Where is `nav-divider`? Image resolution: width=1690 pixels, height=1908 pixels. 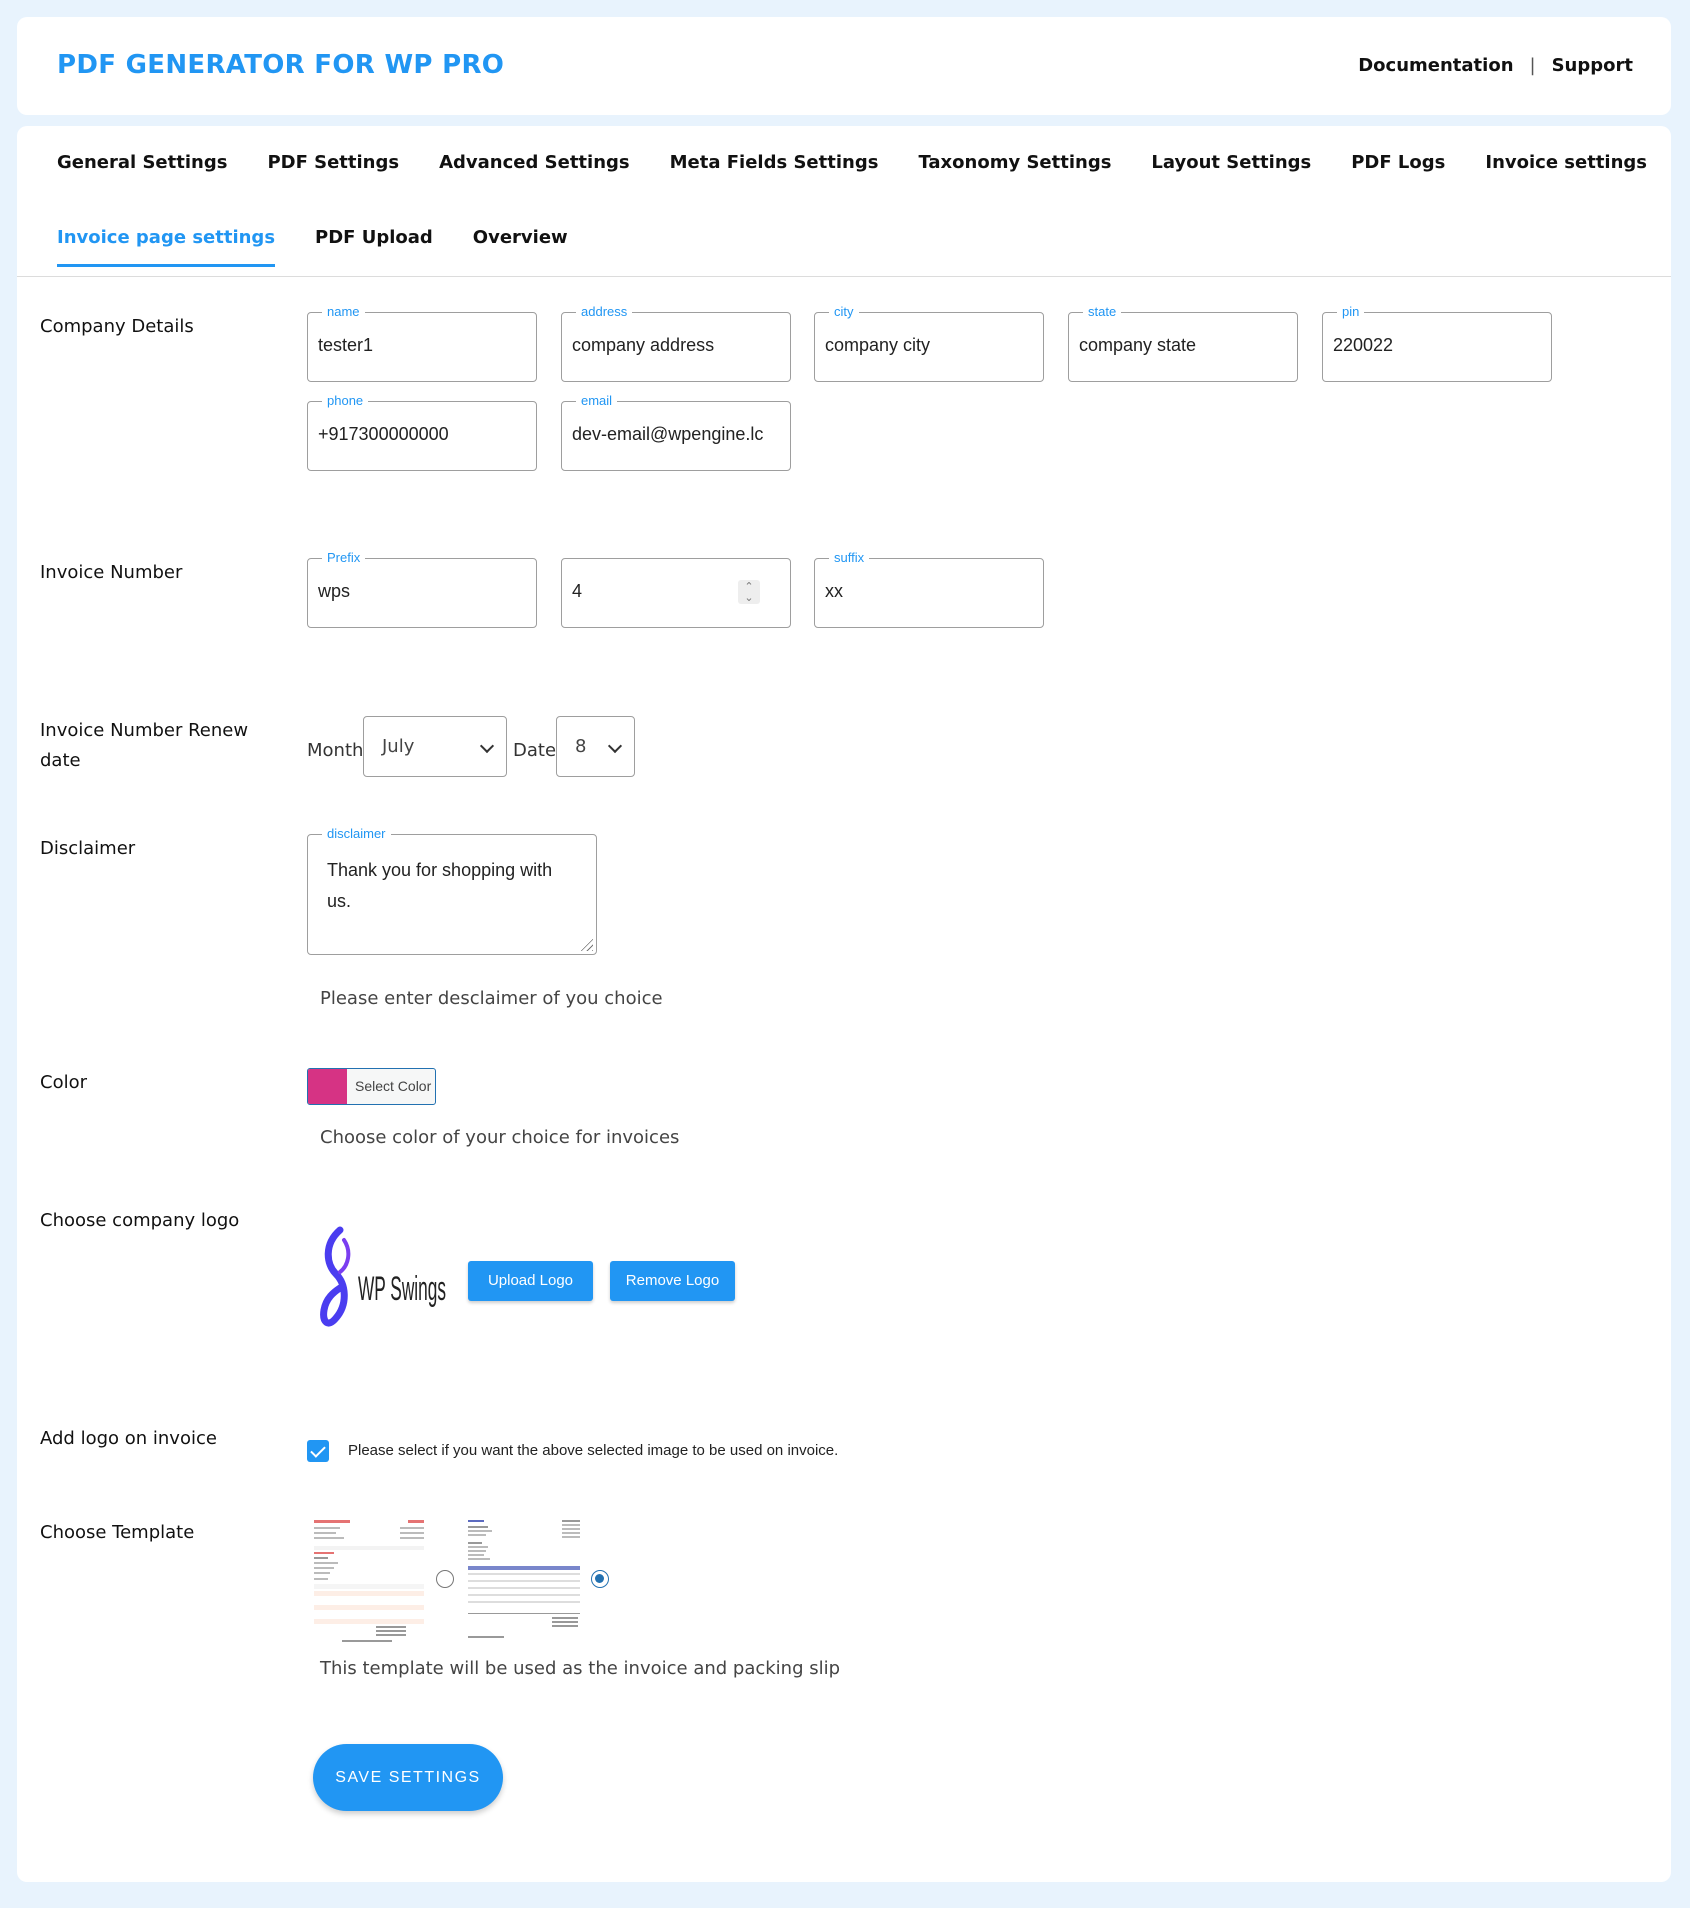
nav-divider is located at coordinates (844, 276).